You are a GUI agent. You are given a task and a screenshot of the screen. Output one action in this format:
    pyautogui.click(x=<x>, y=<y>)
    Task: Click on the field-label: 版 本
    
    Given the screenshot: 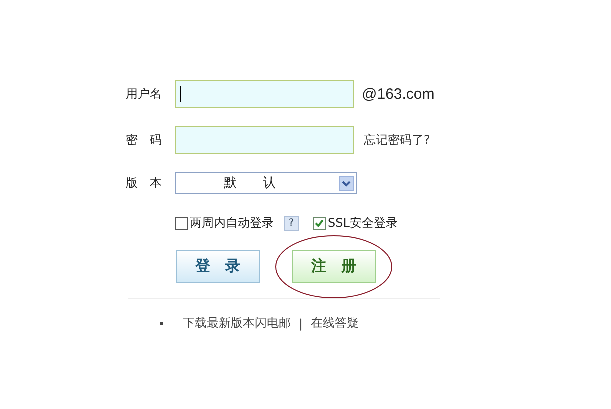 What is the action you would take?
    pyautogui.click(x=144, y=183)
    